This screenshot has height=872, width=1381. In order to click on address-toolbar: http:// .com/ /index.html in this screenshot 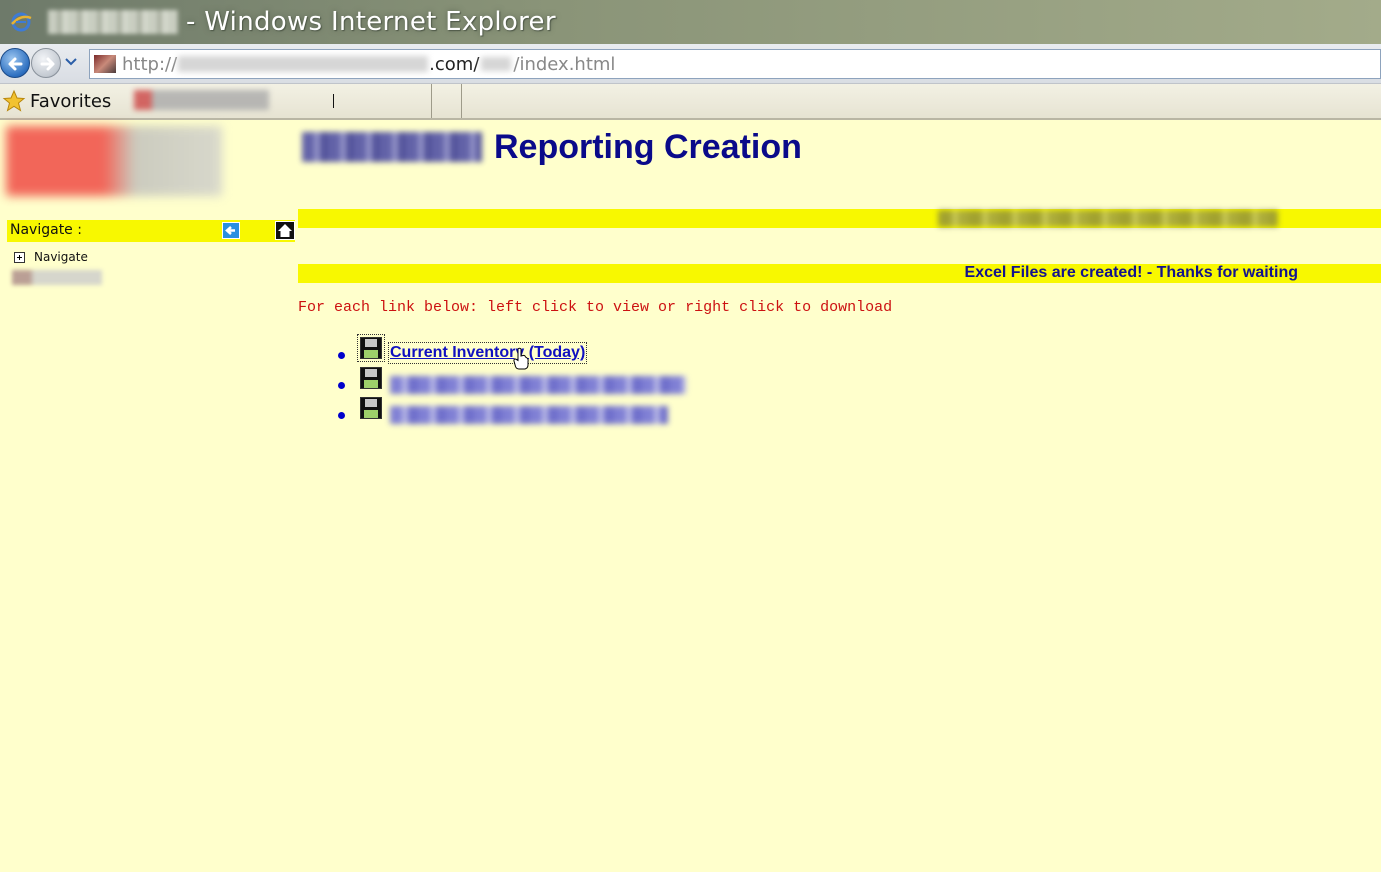, I will do `click(690, 64)`.